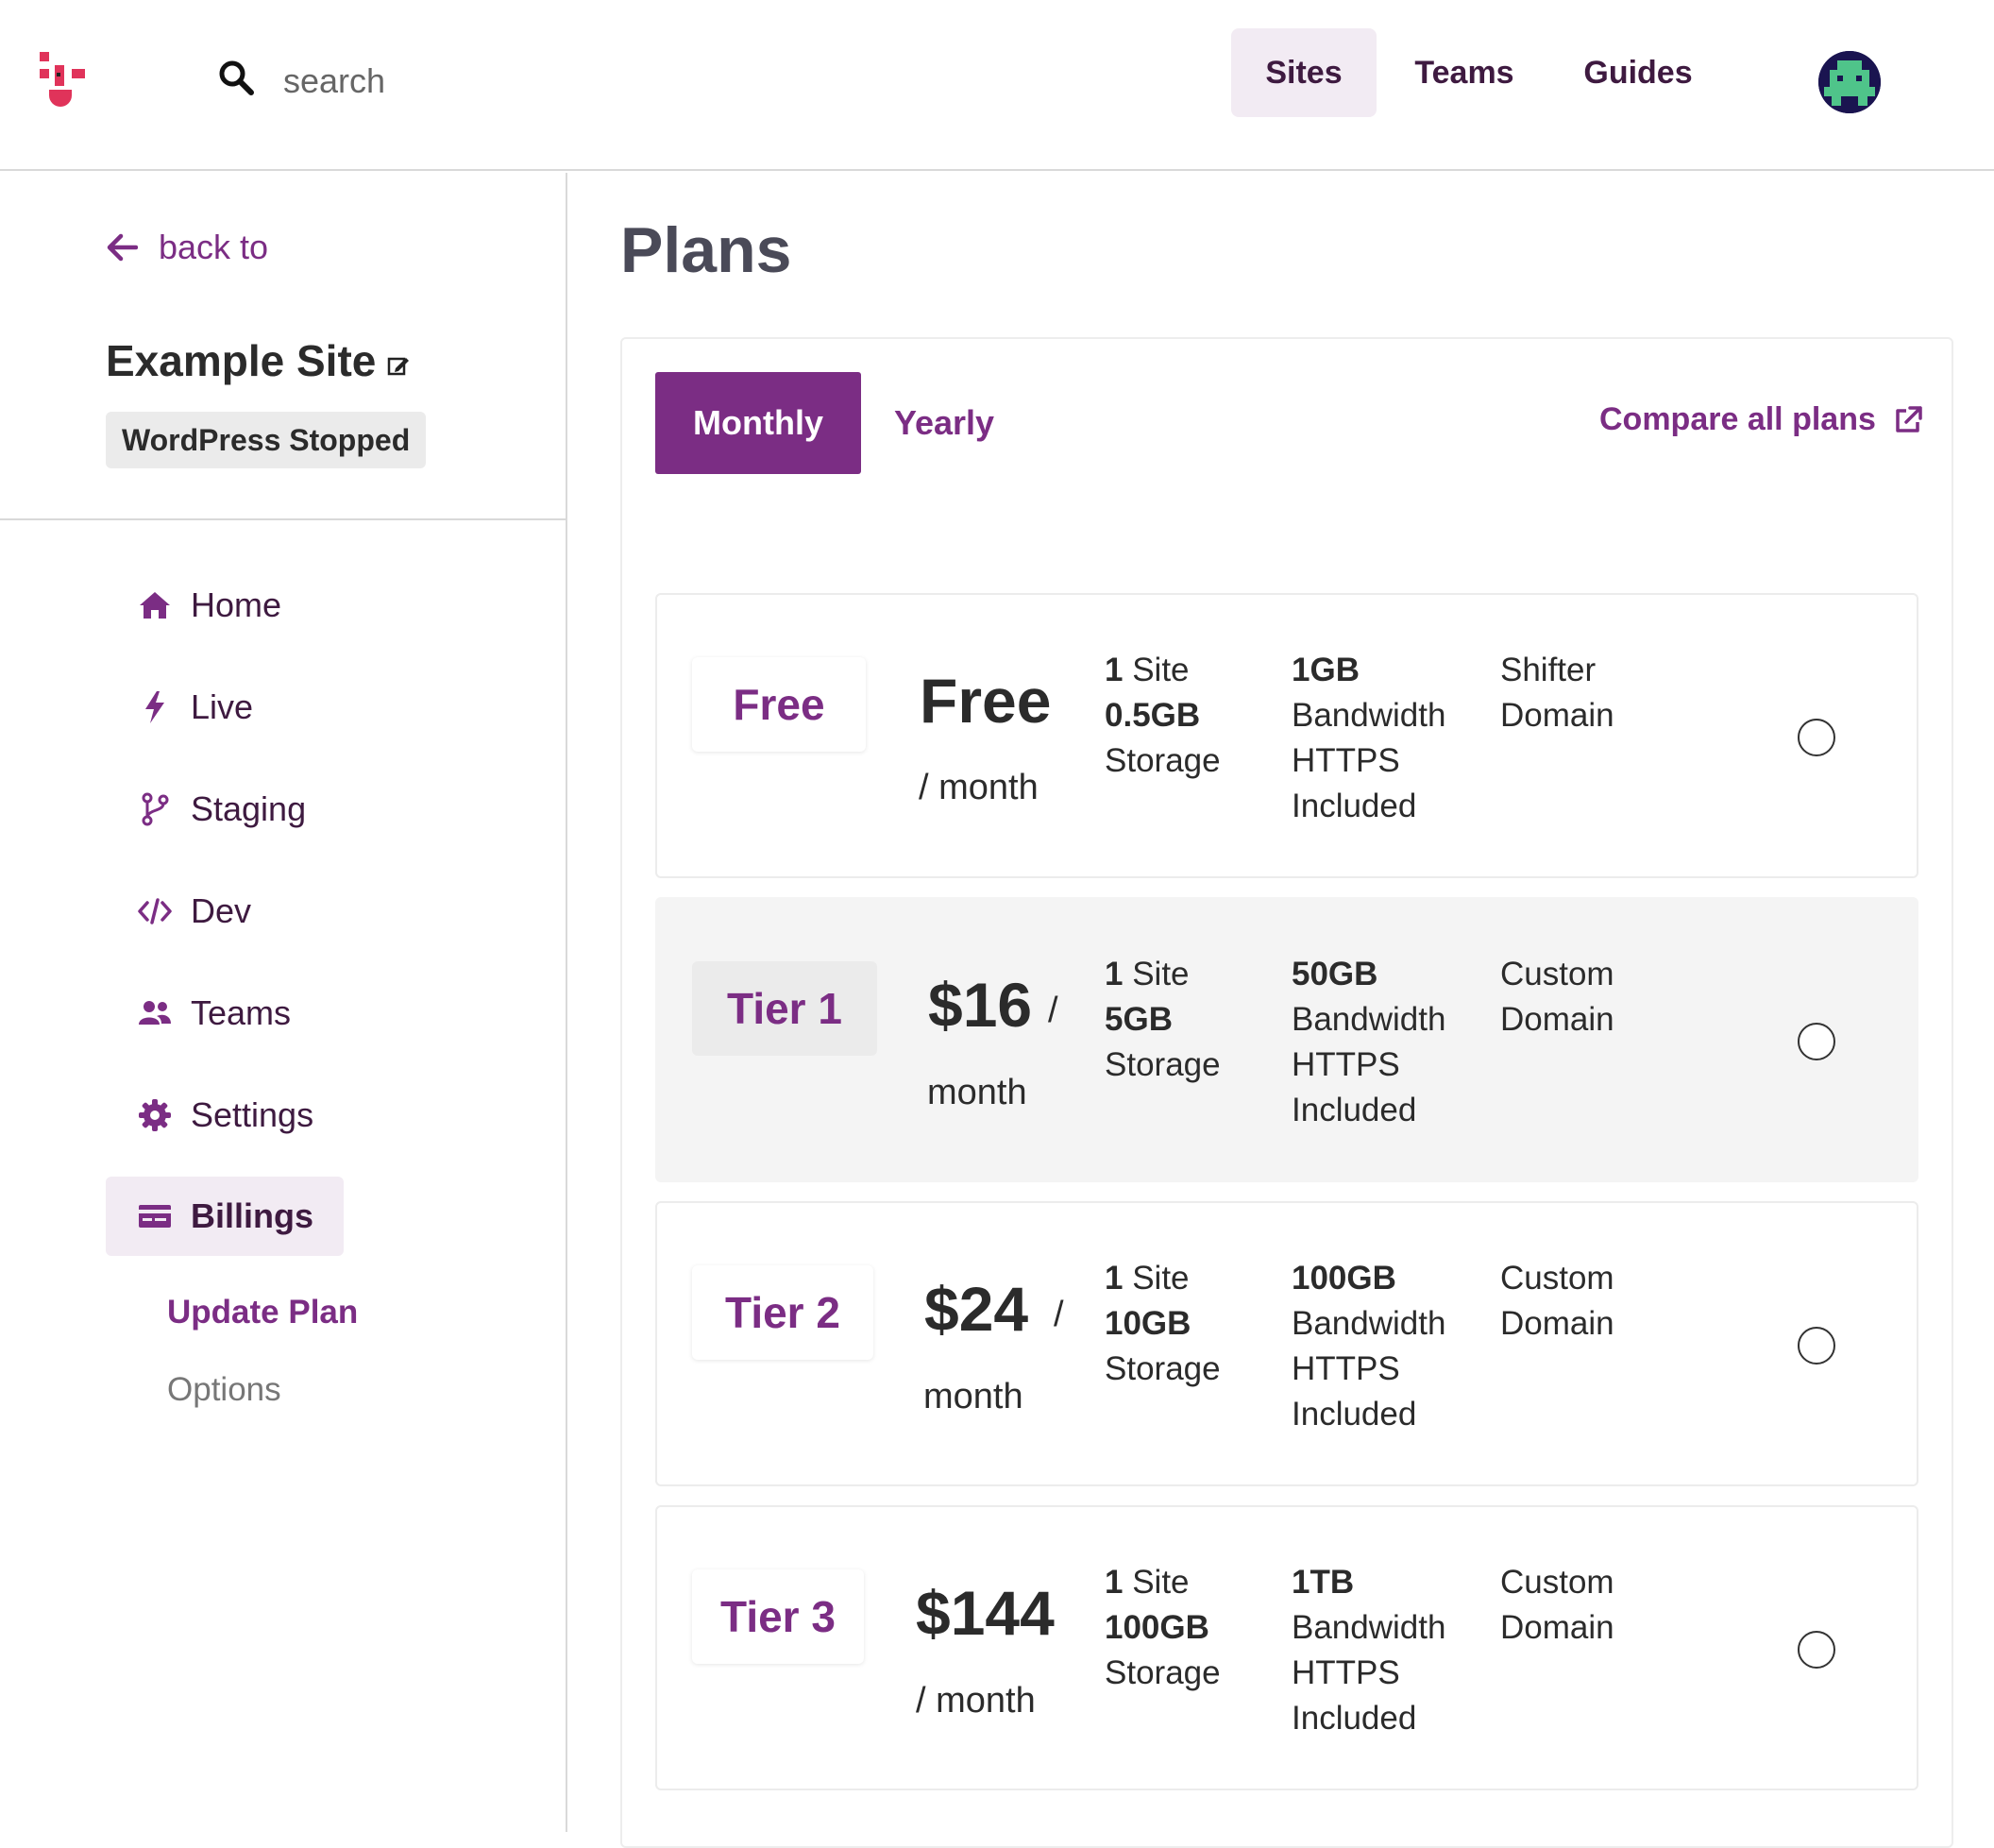 The width and height of the screenshot is (1994, 1848). Describe the element at coordinates (434, 81) in the screenshot. I see `search-input` at that location.